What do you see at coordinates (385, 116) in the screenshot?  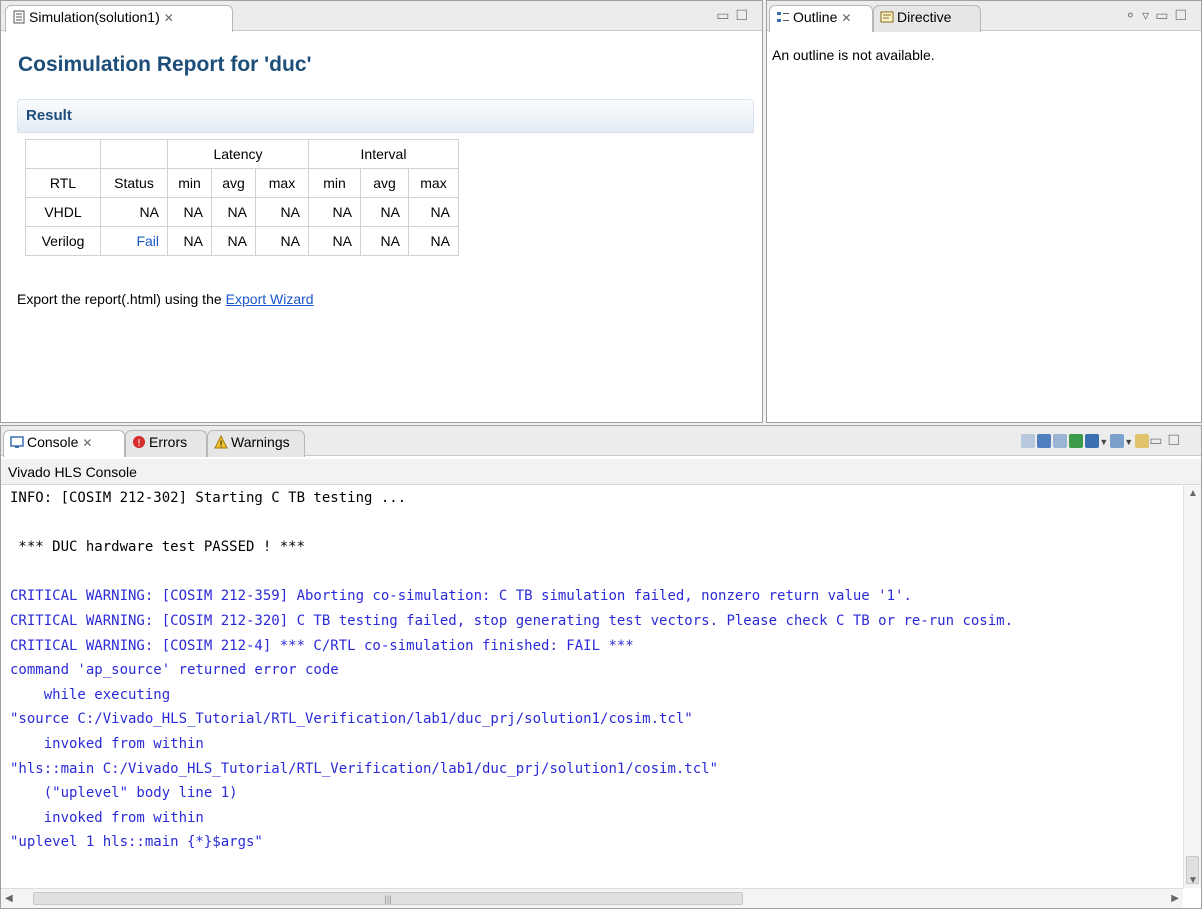 I see `result-section-header: Result` at bounding box center [385, 116].